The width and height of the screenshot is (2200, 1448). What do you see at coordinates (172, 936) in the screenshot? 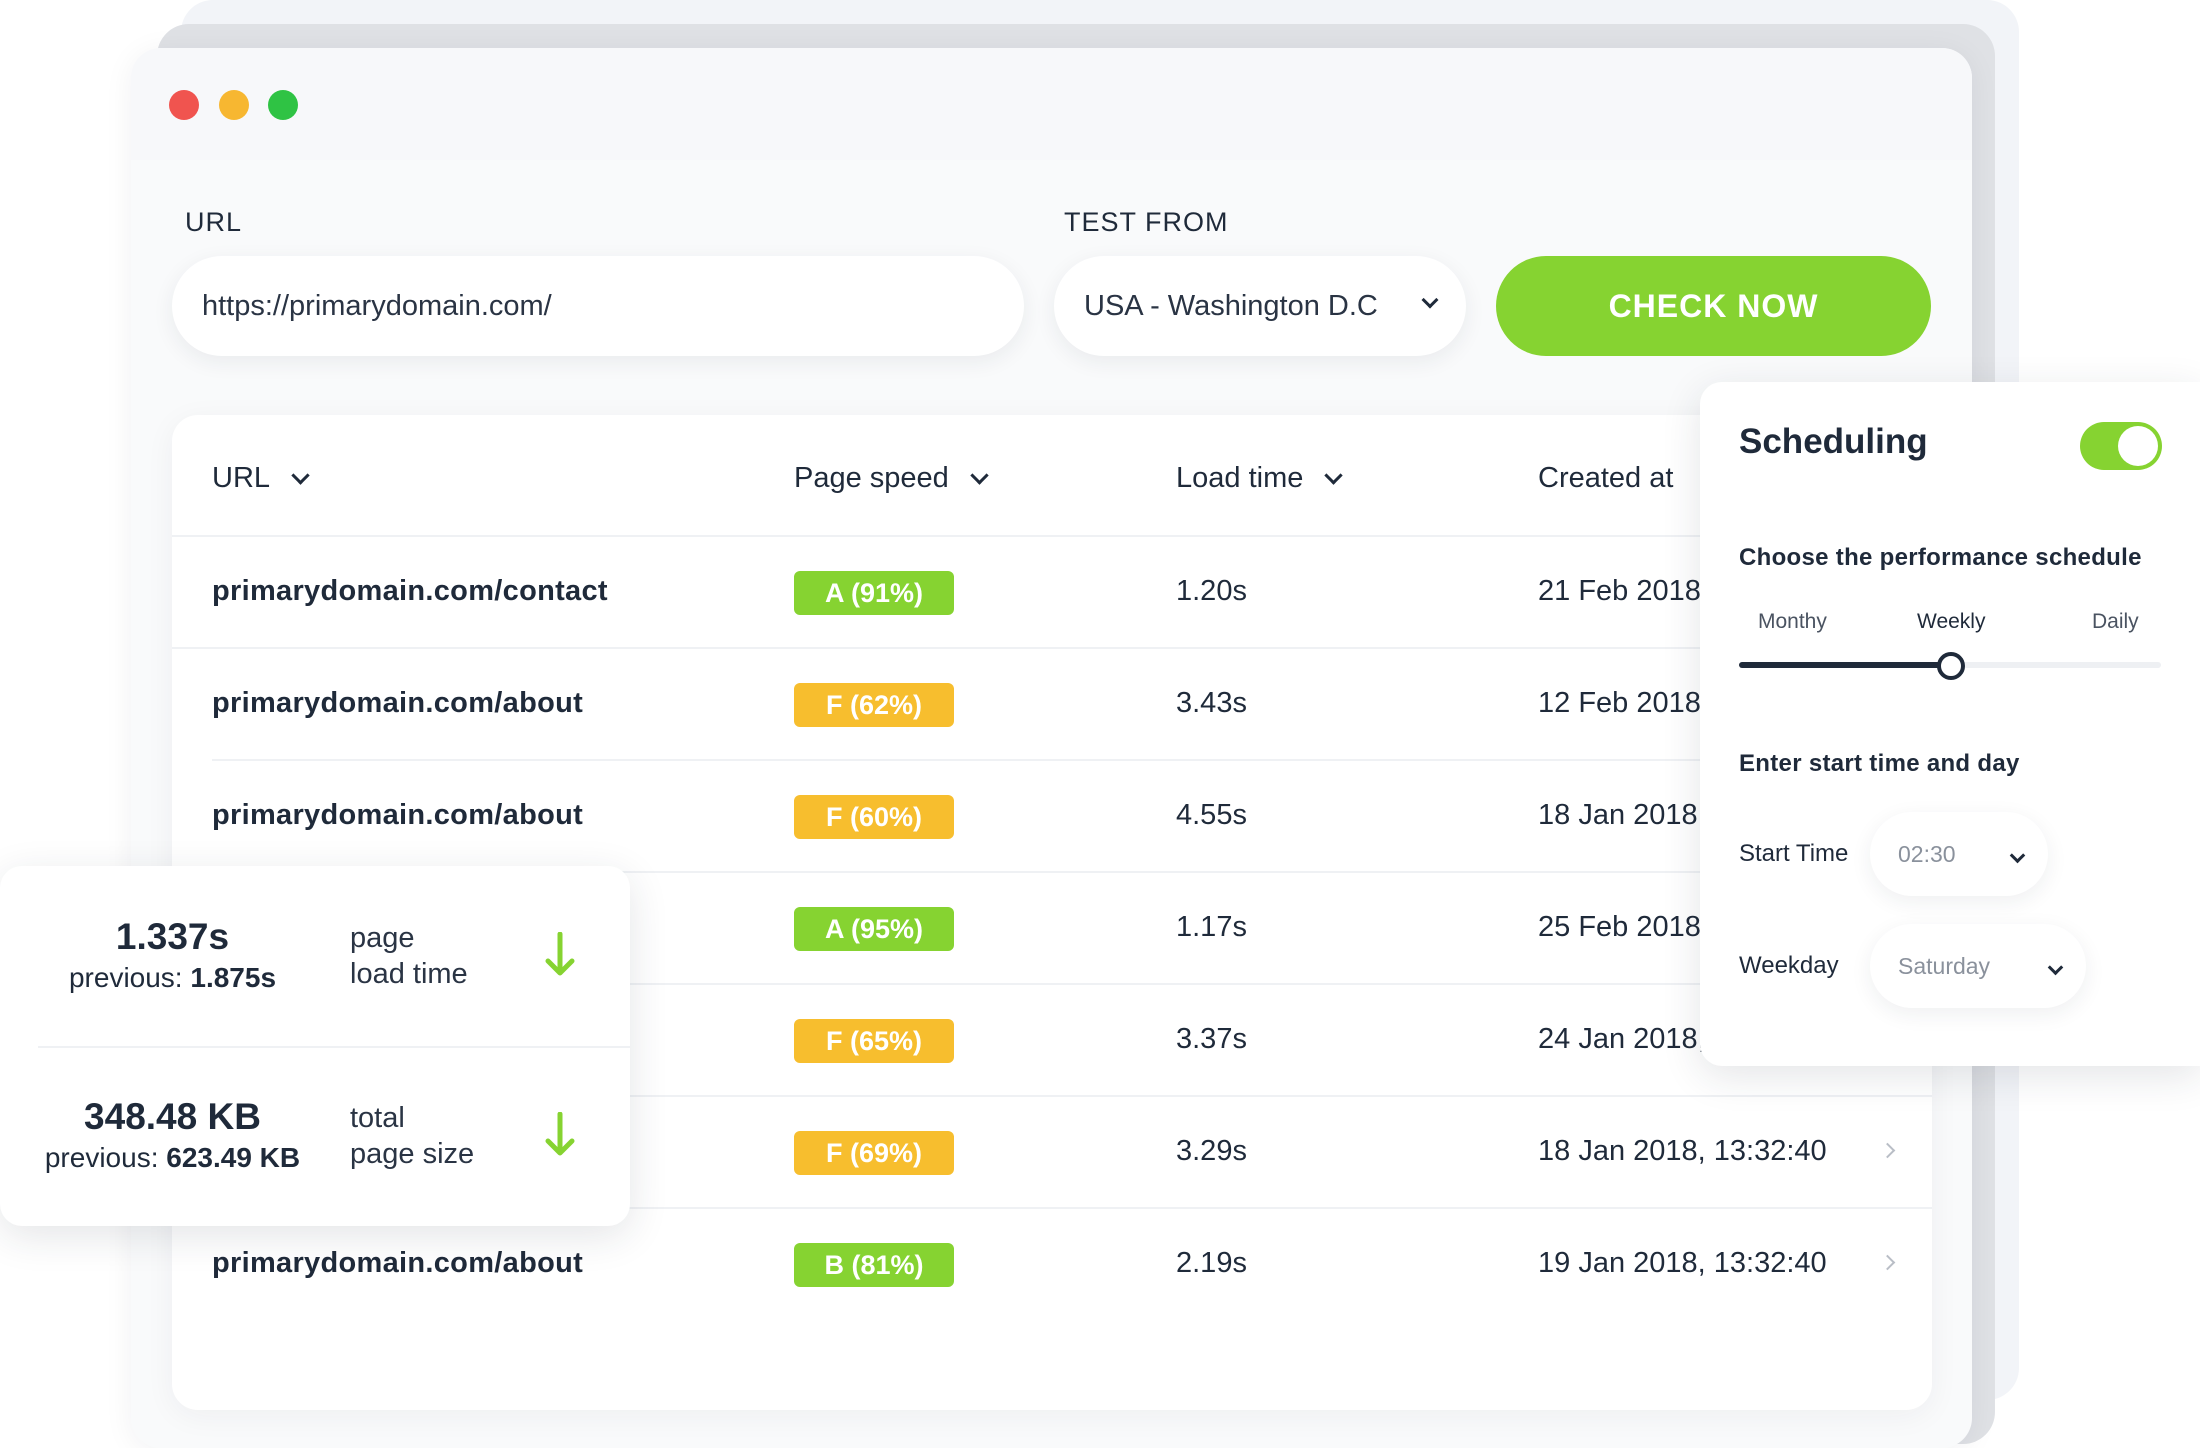
I see `load-time-value: 1.337s` at bounding box center [172, 936].